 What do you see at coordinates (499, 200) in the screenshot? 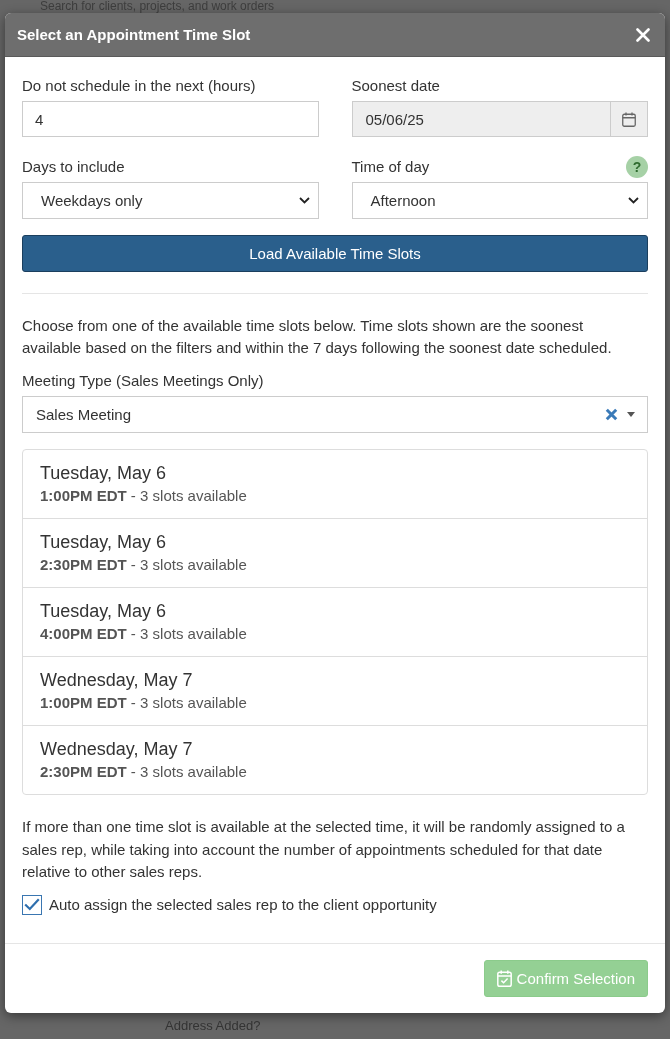
I see `dropdown-select: Afternoon` at bounding box center [499, 200].